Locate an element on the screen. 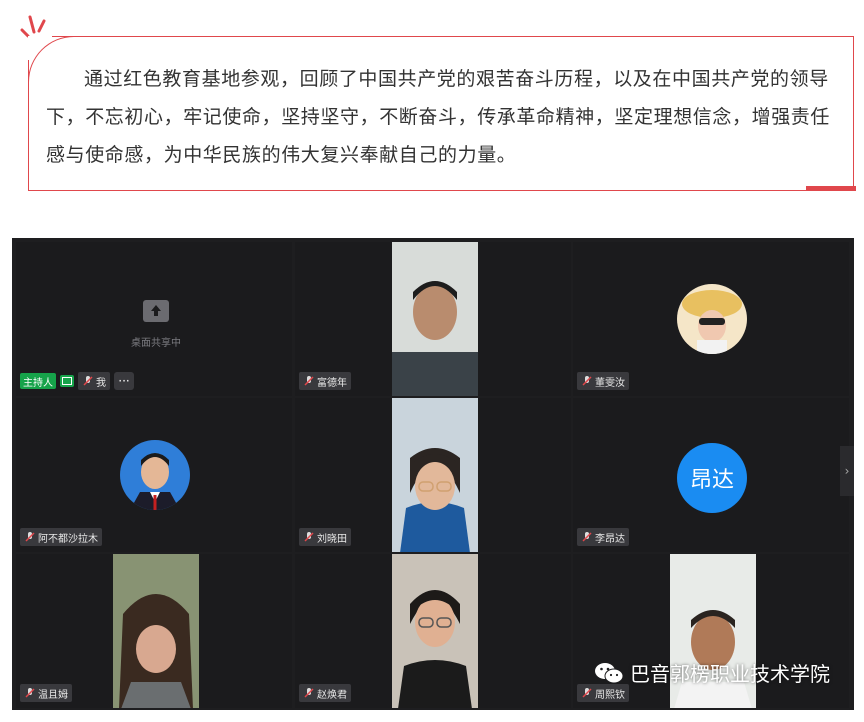 The width and height of the screenshot is (864, 722). participant-name: 赵焕君 is located at coordinates (332, 695).